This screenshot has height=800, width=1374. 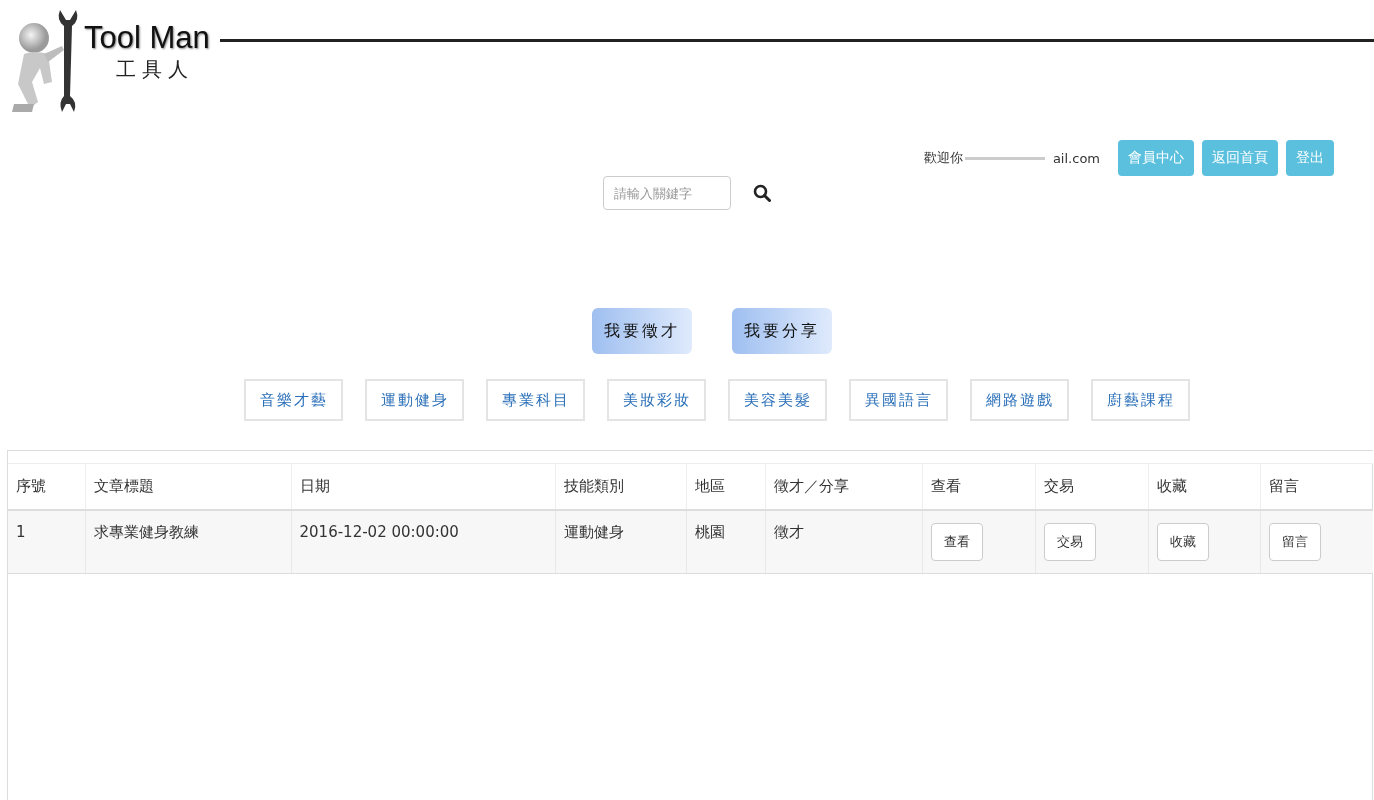 I want to click on row-action-button: 查看, so click(x=956, y=542).